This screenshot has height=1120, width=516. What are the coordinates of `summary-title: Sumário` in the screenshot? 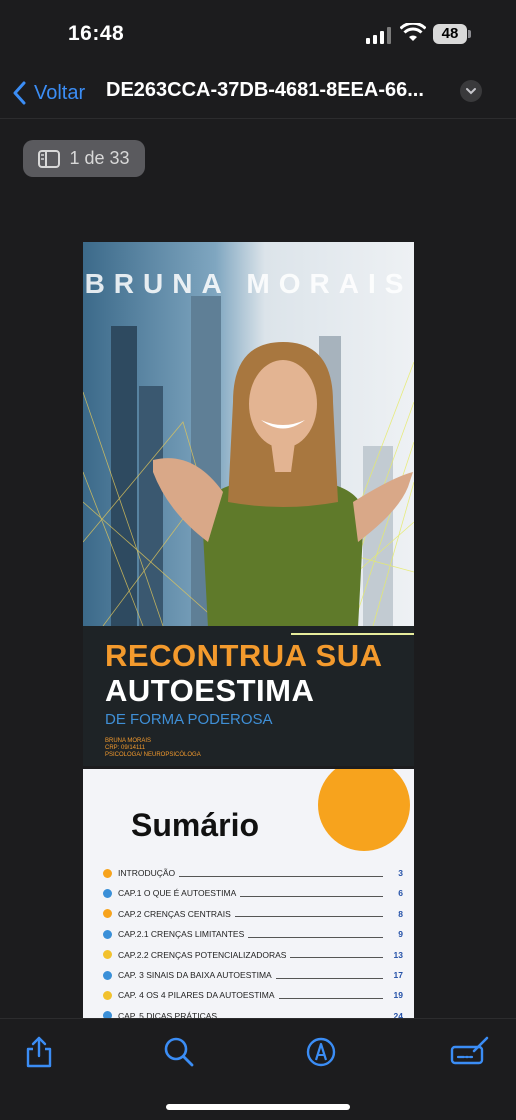 It's located at (195, 825).